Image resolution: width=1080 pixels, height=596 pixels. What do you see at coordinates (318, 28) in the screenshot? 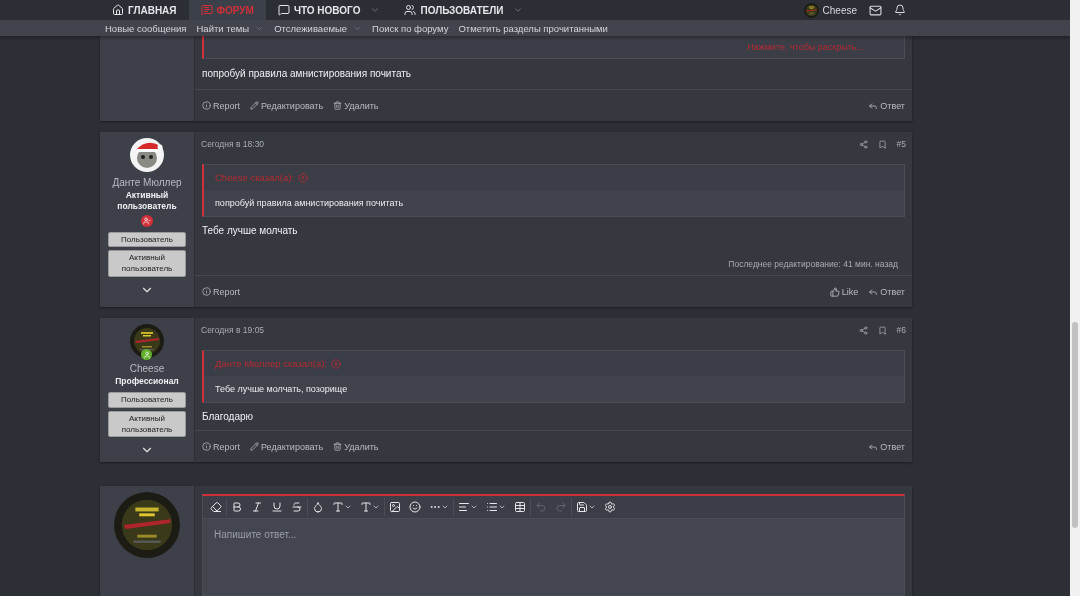
I see `sub-nav-link: Отслеживаемые` at bounding box center [318, 28].